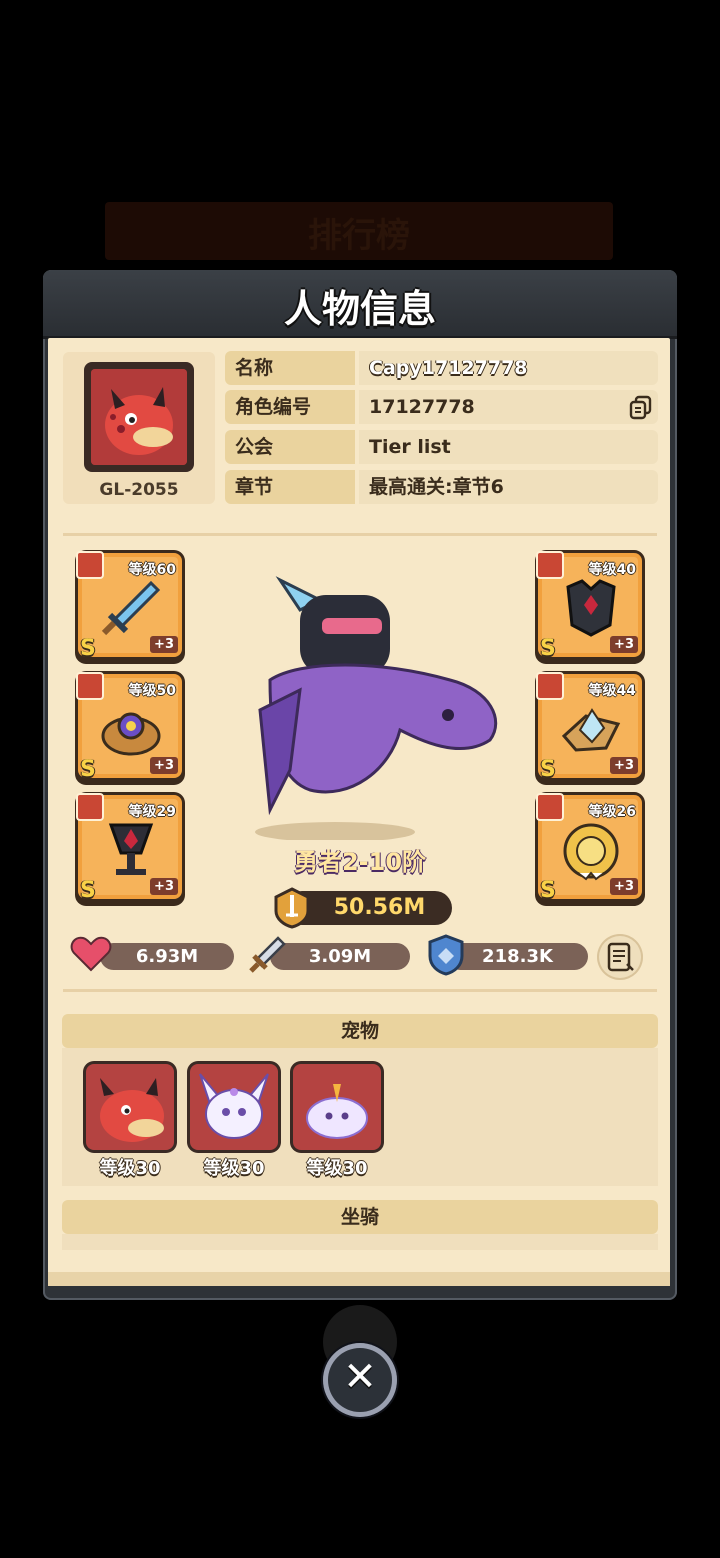 Image resolution: width=720 pixels, height=1558 pixels. Describe the element at coordinates (337, 1168) in the screenshot. I see `pet-level-3: 等级30` at that location.